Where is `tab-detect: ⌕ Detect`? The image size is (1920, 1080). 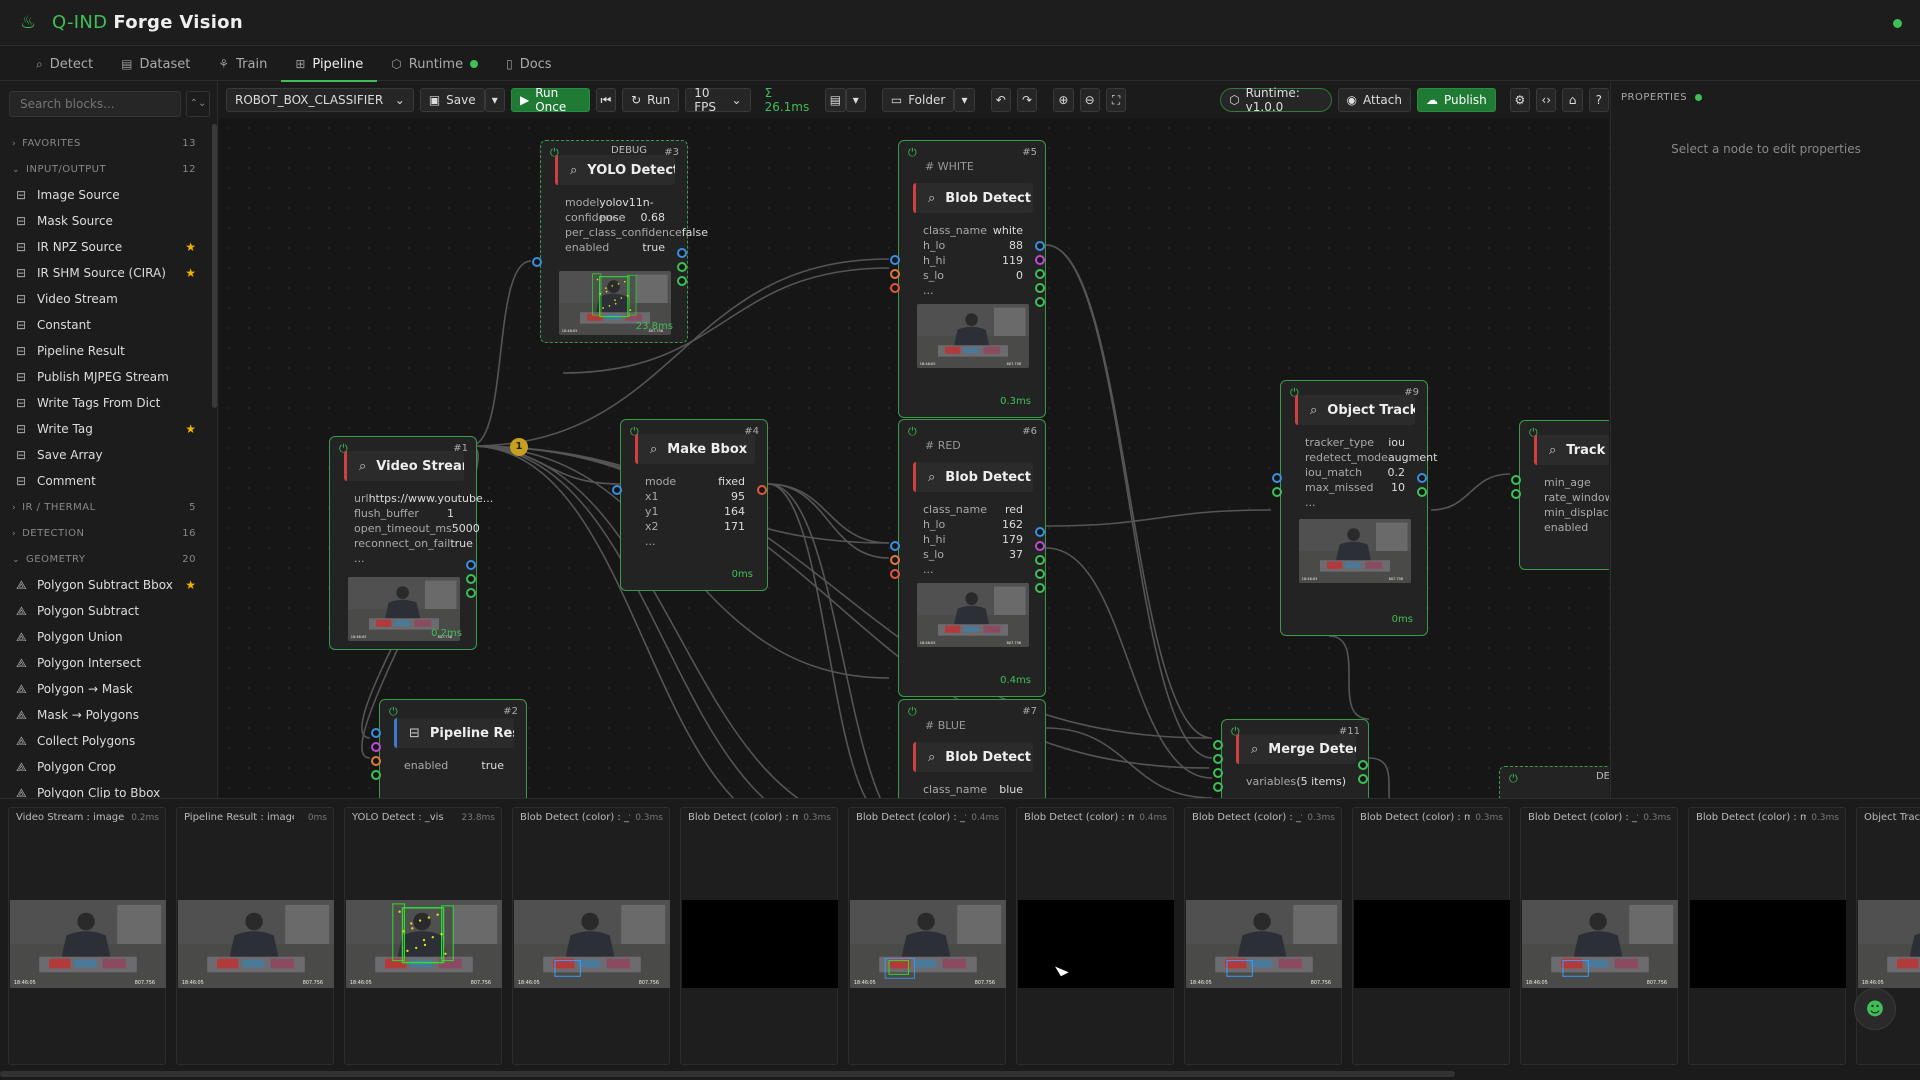 tab-detect: ⌕ Detect is located at coordinates (64, 64).